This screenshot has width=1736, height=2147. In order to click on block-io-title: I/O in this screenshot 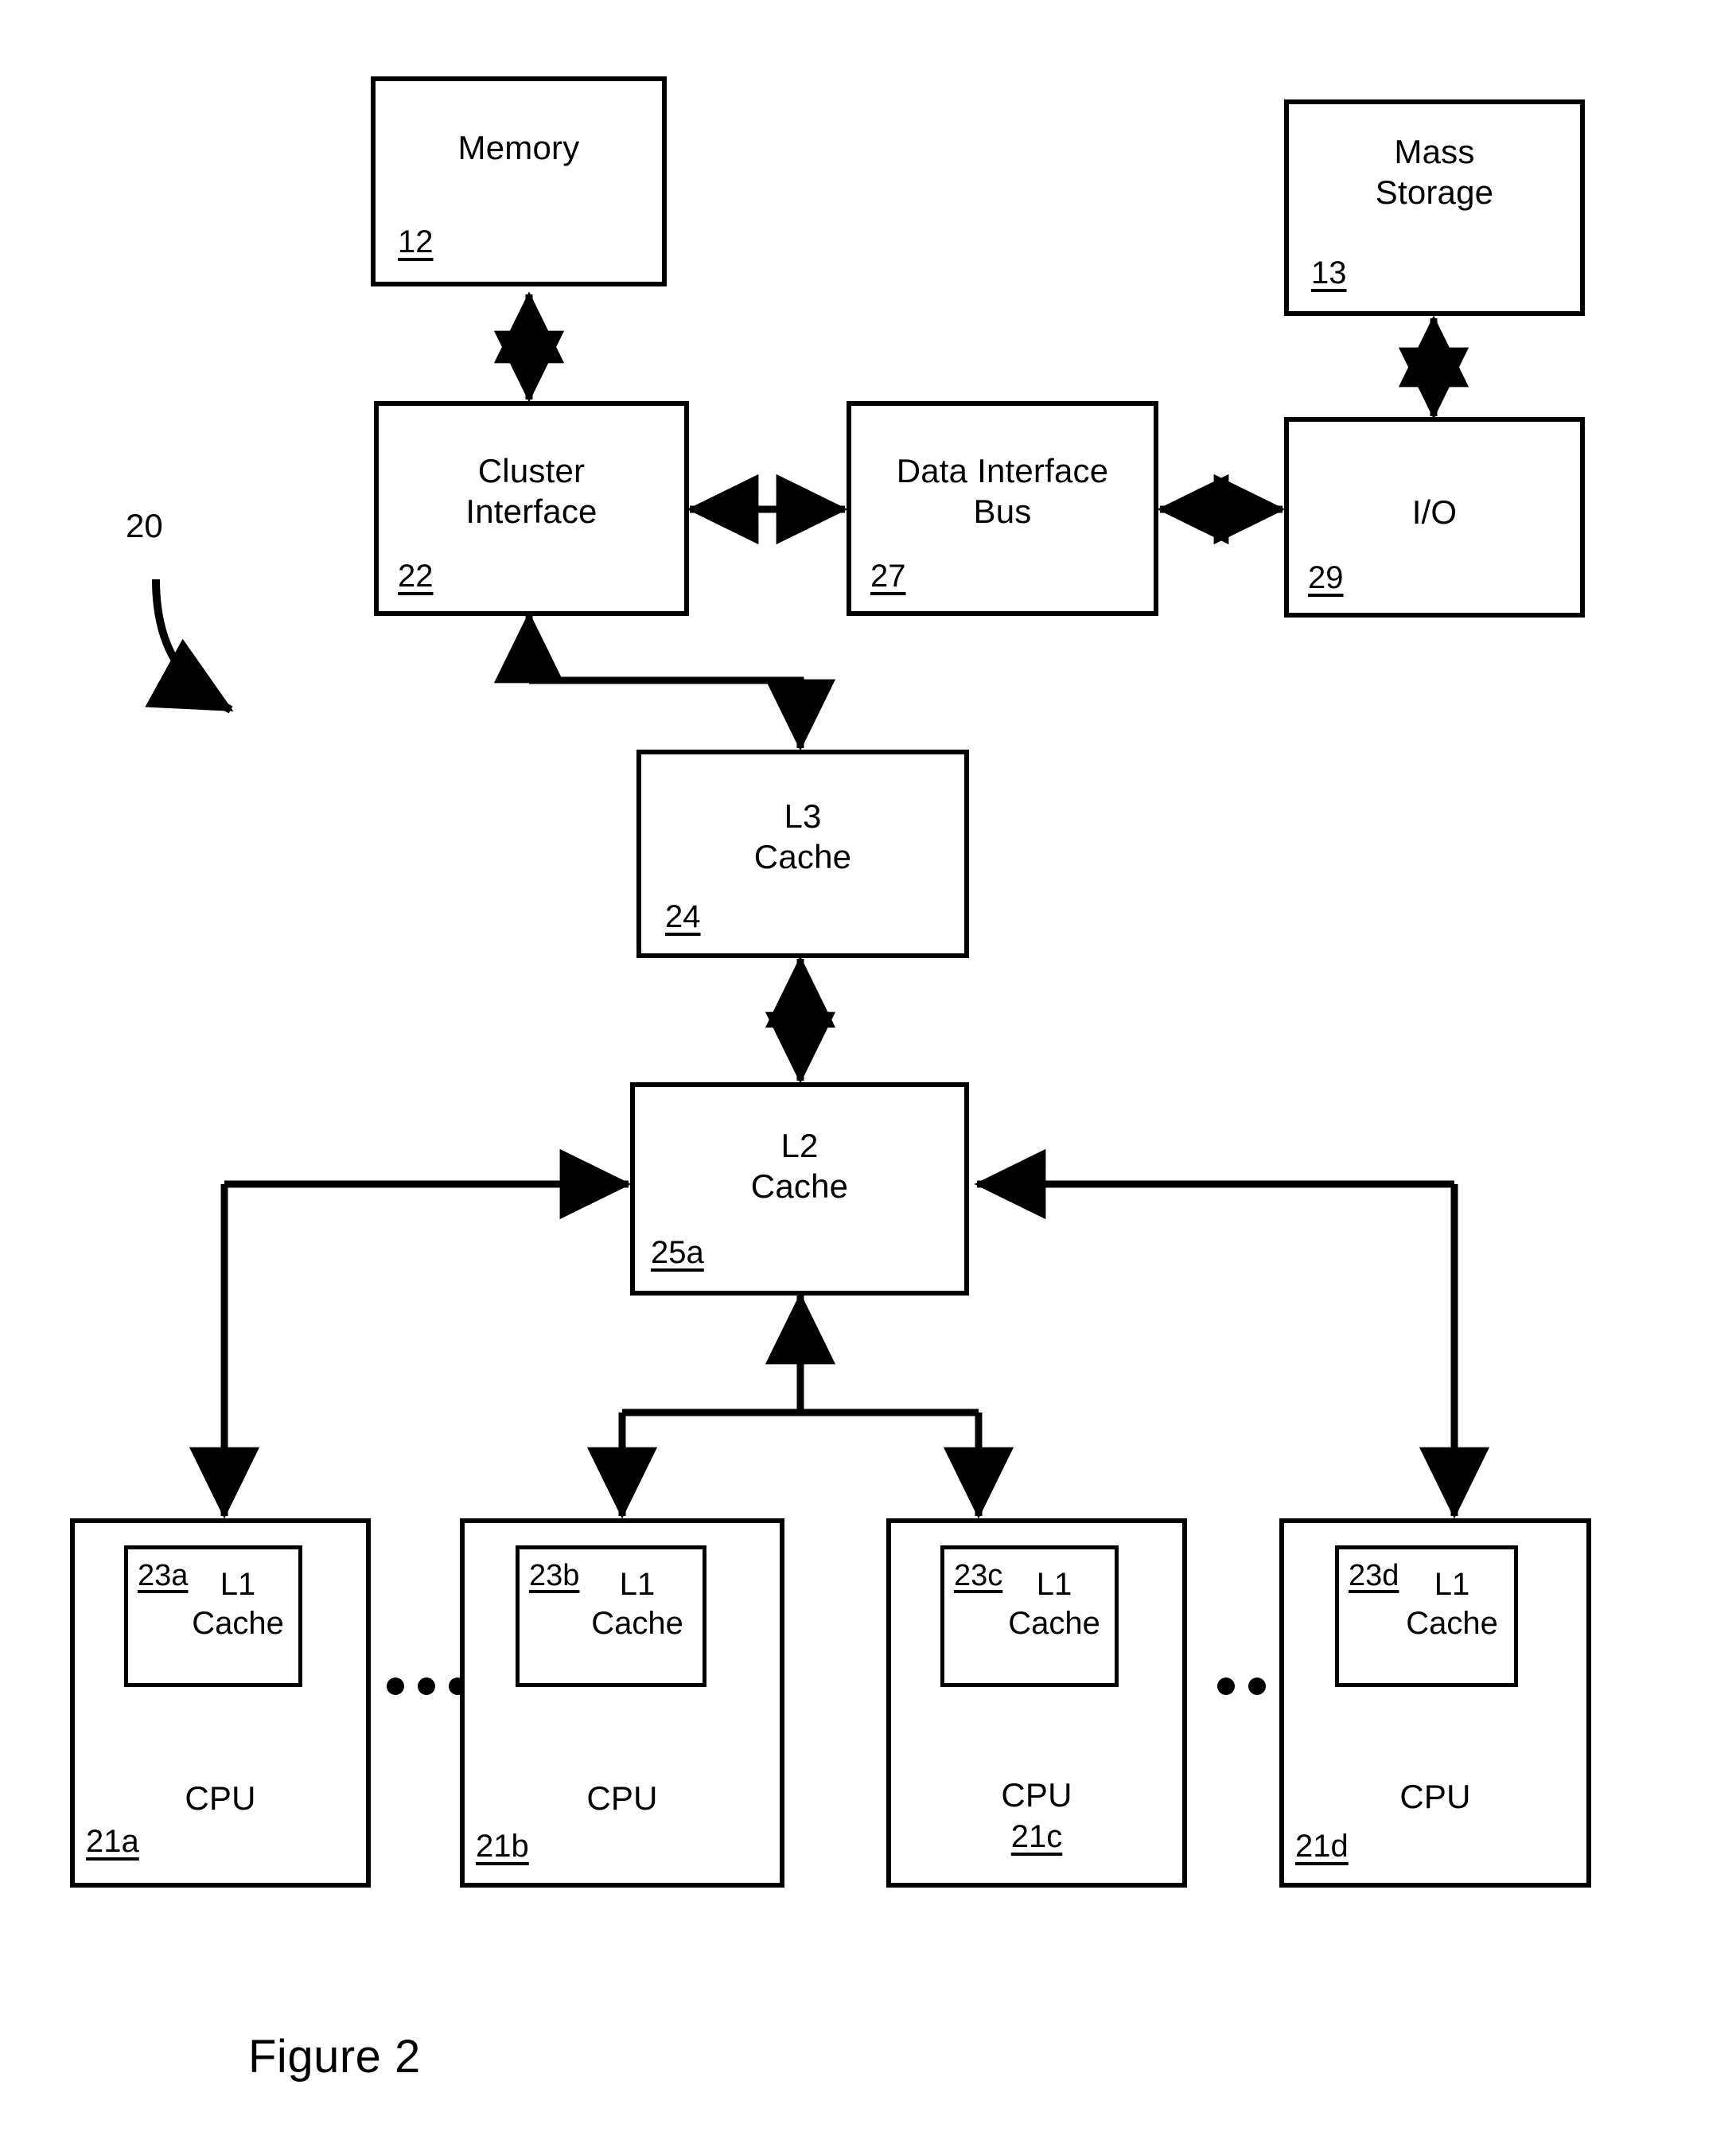, I will do `click(1434, 512)`.